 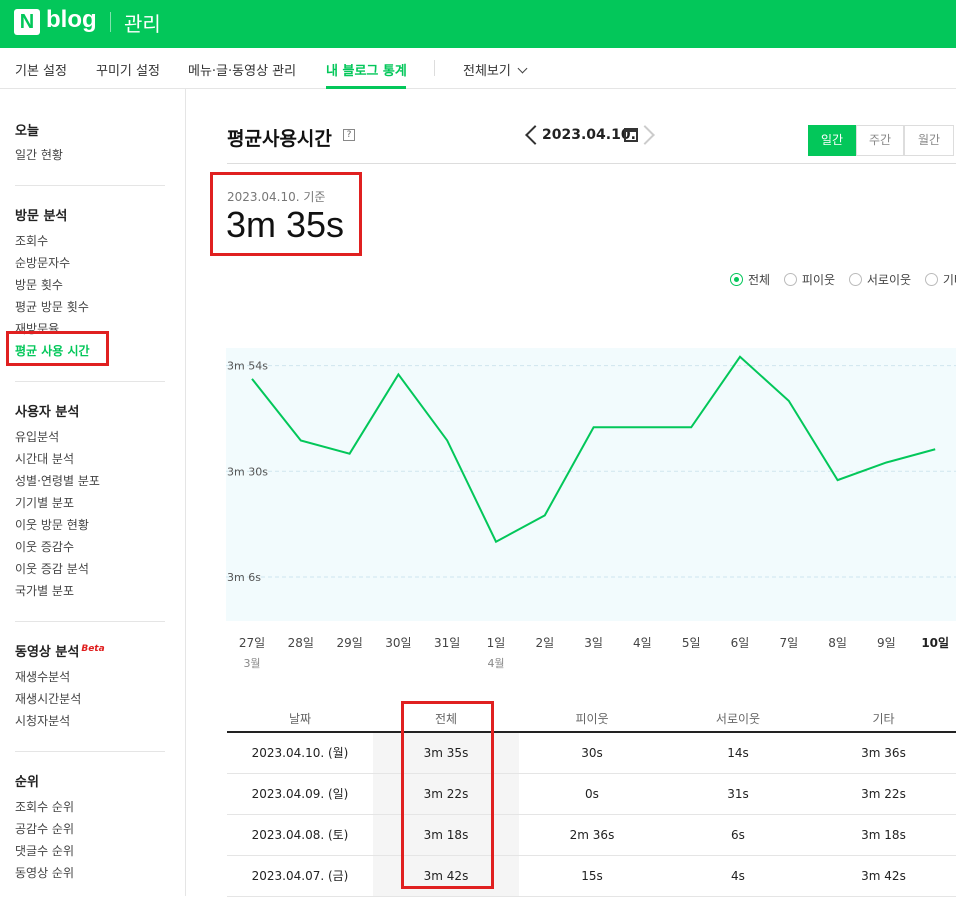 I want to click on sidebar-item-visit-count: 방문 횟수, so click(x=39, y=284).